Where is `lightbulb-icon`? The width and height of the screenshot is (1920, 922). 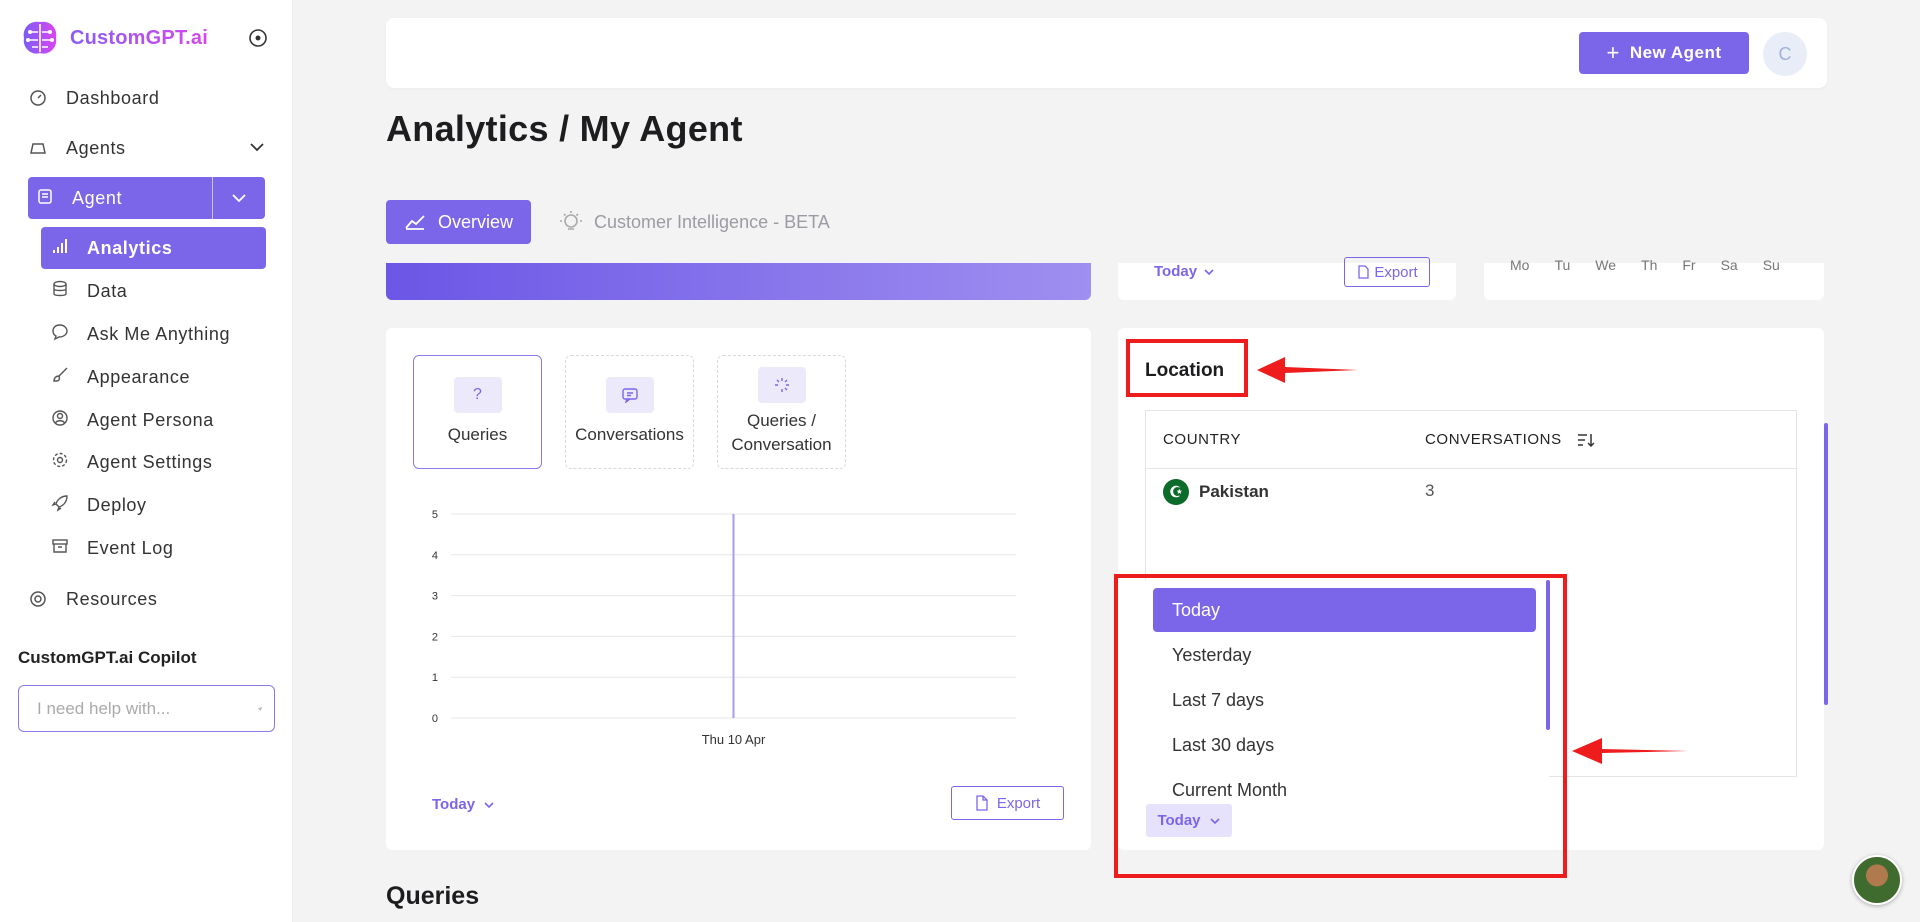 lightbulb-icon is located at coordinates (571, 220).